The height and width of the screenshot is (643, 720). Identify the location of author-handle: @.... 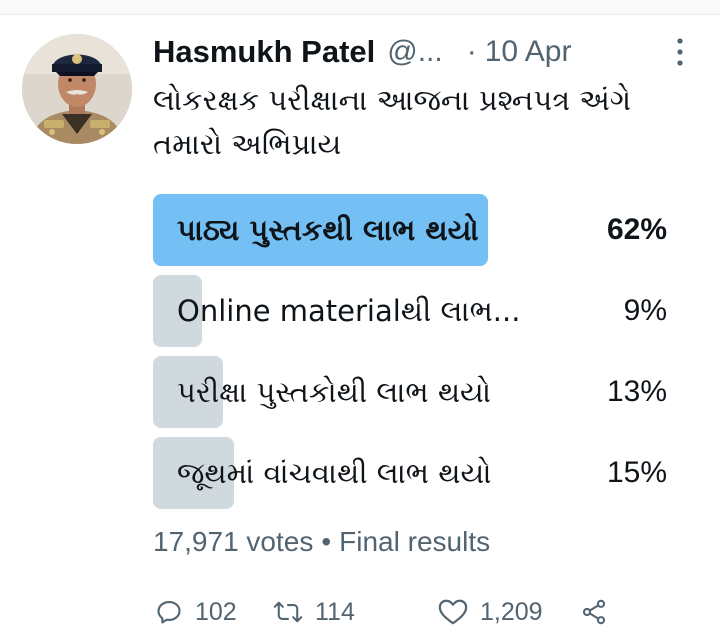
(414, 52).